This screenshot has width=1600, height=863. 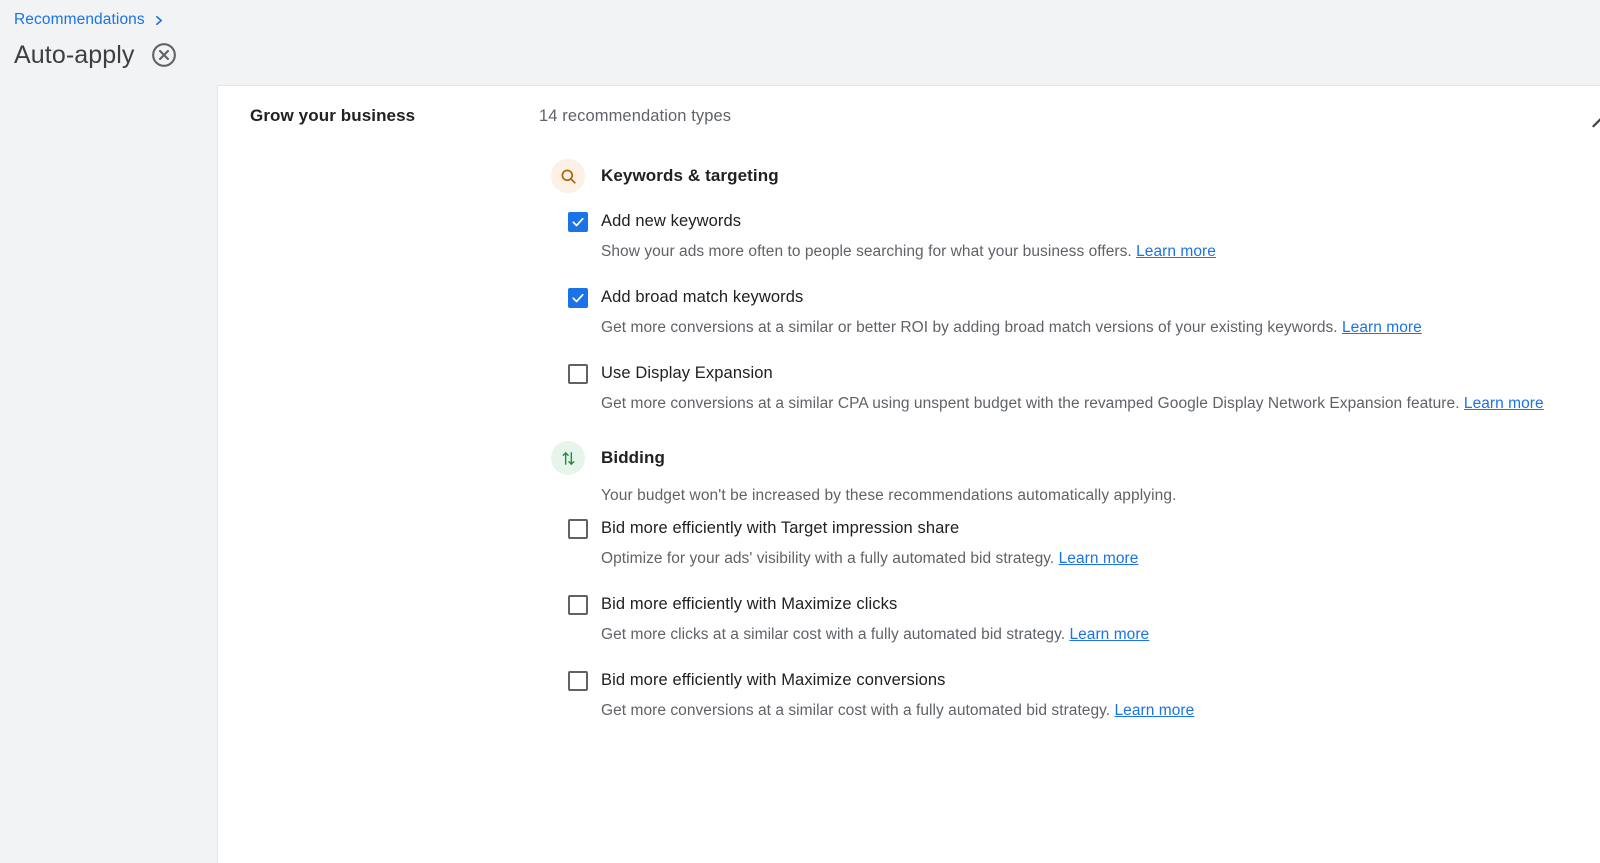 What do you see at coordinates (1075, 176) in the screenshot?
I see `group-header: Keywords & targeting` at bounding box center [1075, 176].